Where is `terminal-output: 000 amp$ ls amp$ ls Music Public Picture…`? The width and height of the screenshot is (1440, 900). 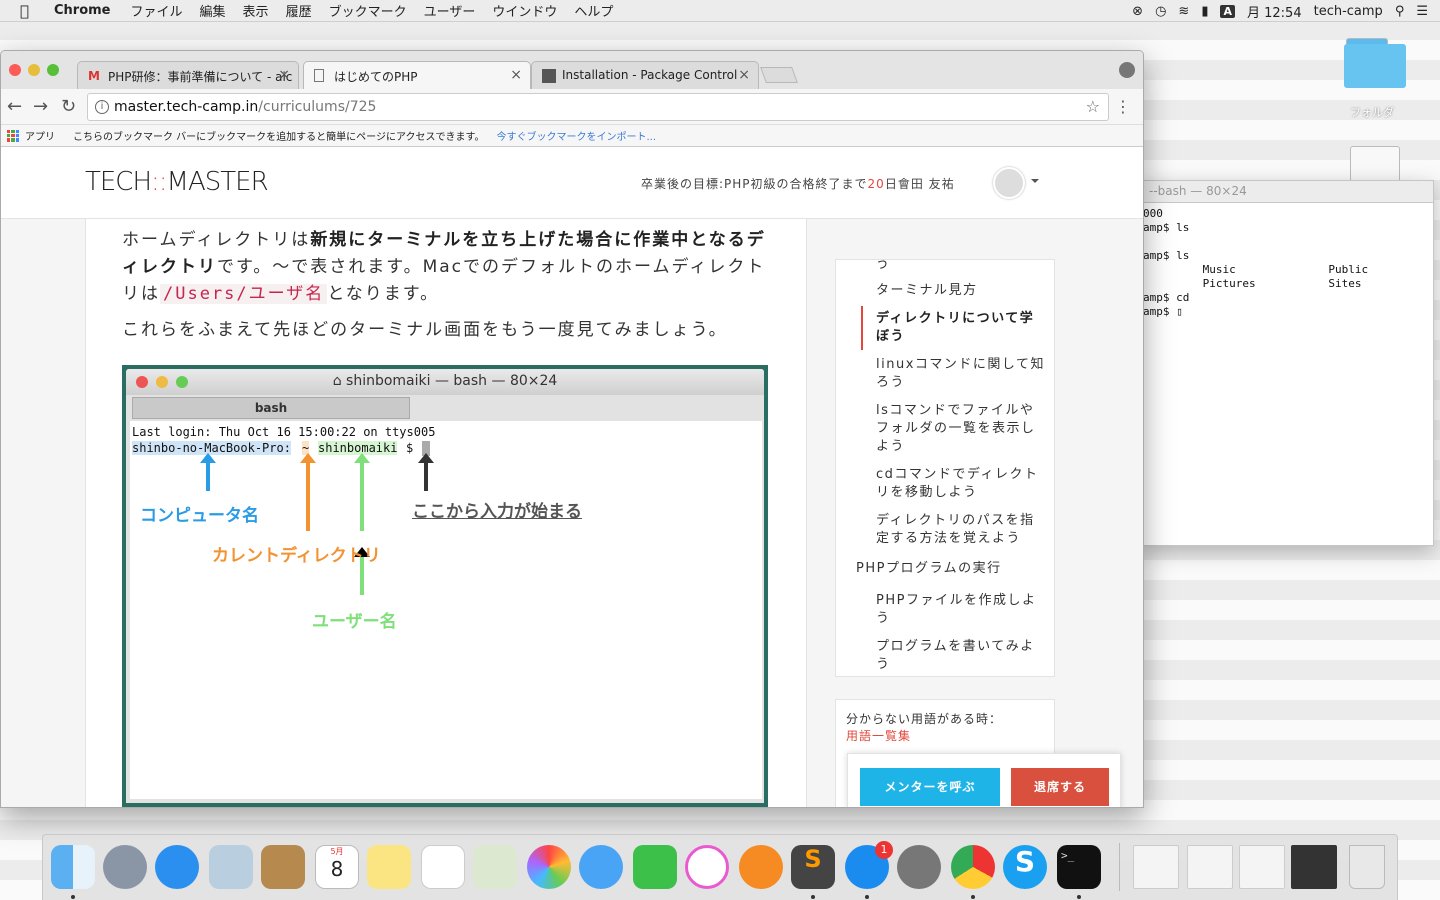 terminal-output: 000 amp$ ls amp$ ls Music Public Picture… is located at coordinates (1287, 263).